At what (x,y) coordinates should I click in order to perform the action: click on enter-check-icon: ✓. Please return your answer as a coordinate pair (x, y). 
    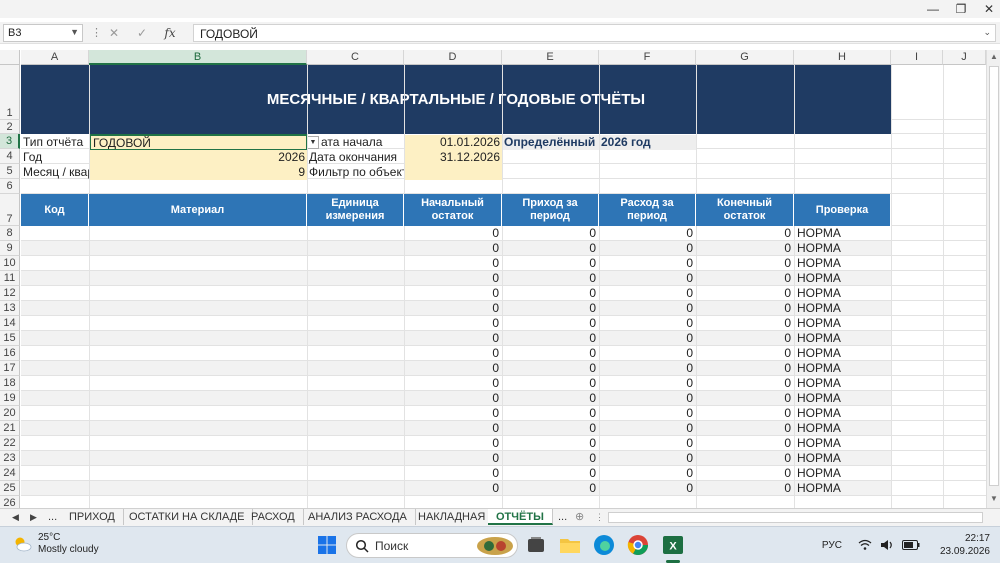
    Looking at the image, I should click on (142, 33).